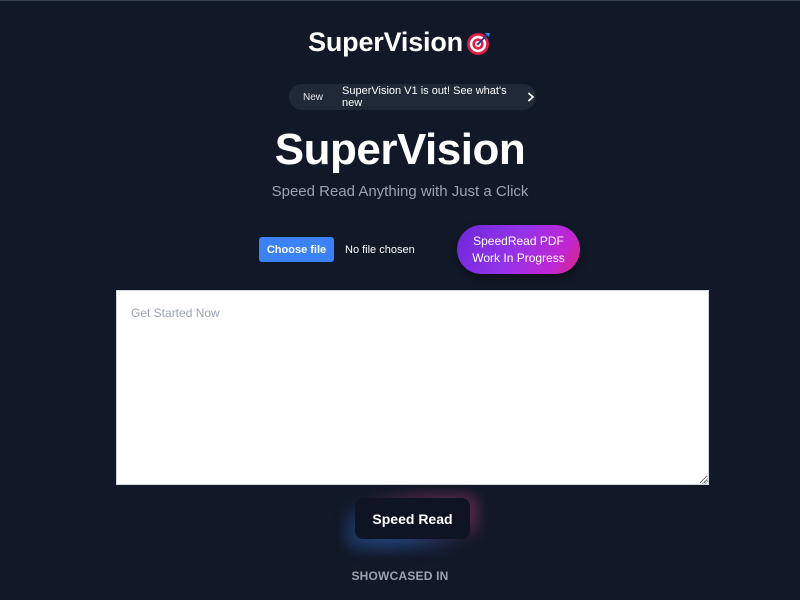  What do you see at coordinates (400, 576) in the screenshot?
I see `showcased-in-label: SHOWCASED IN` at bounding box center [400, 576].